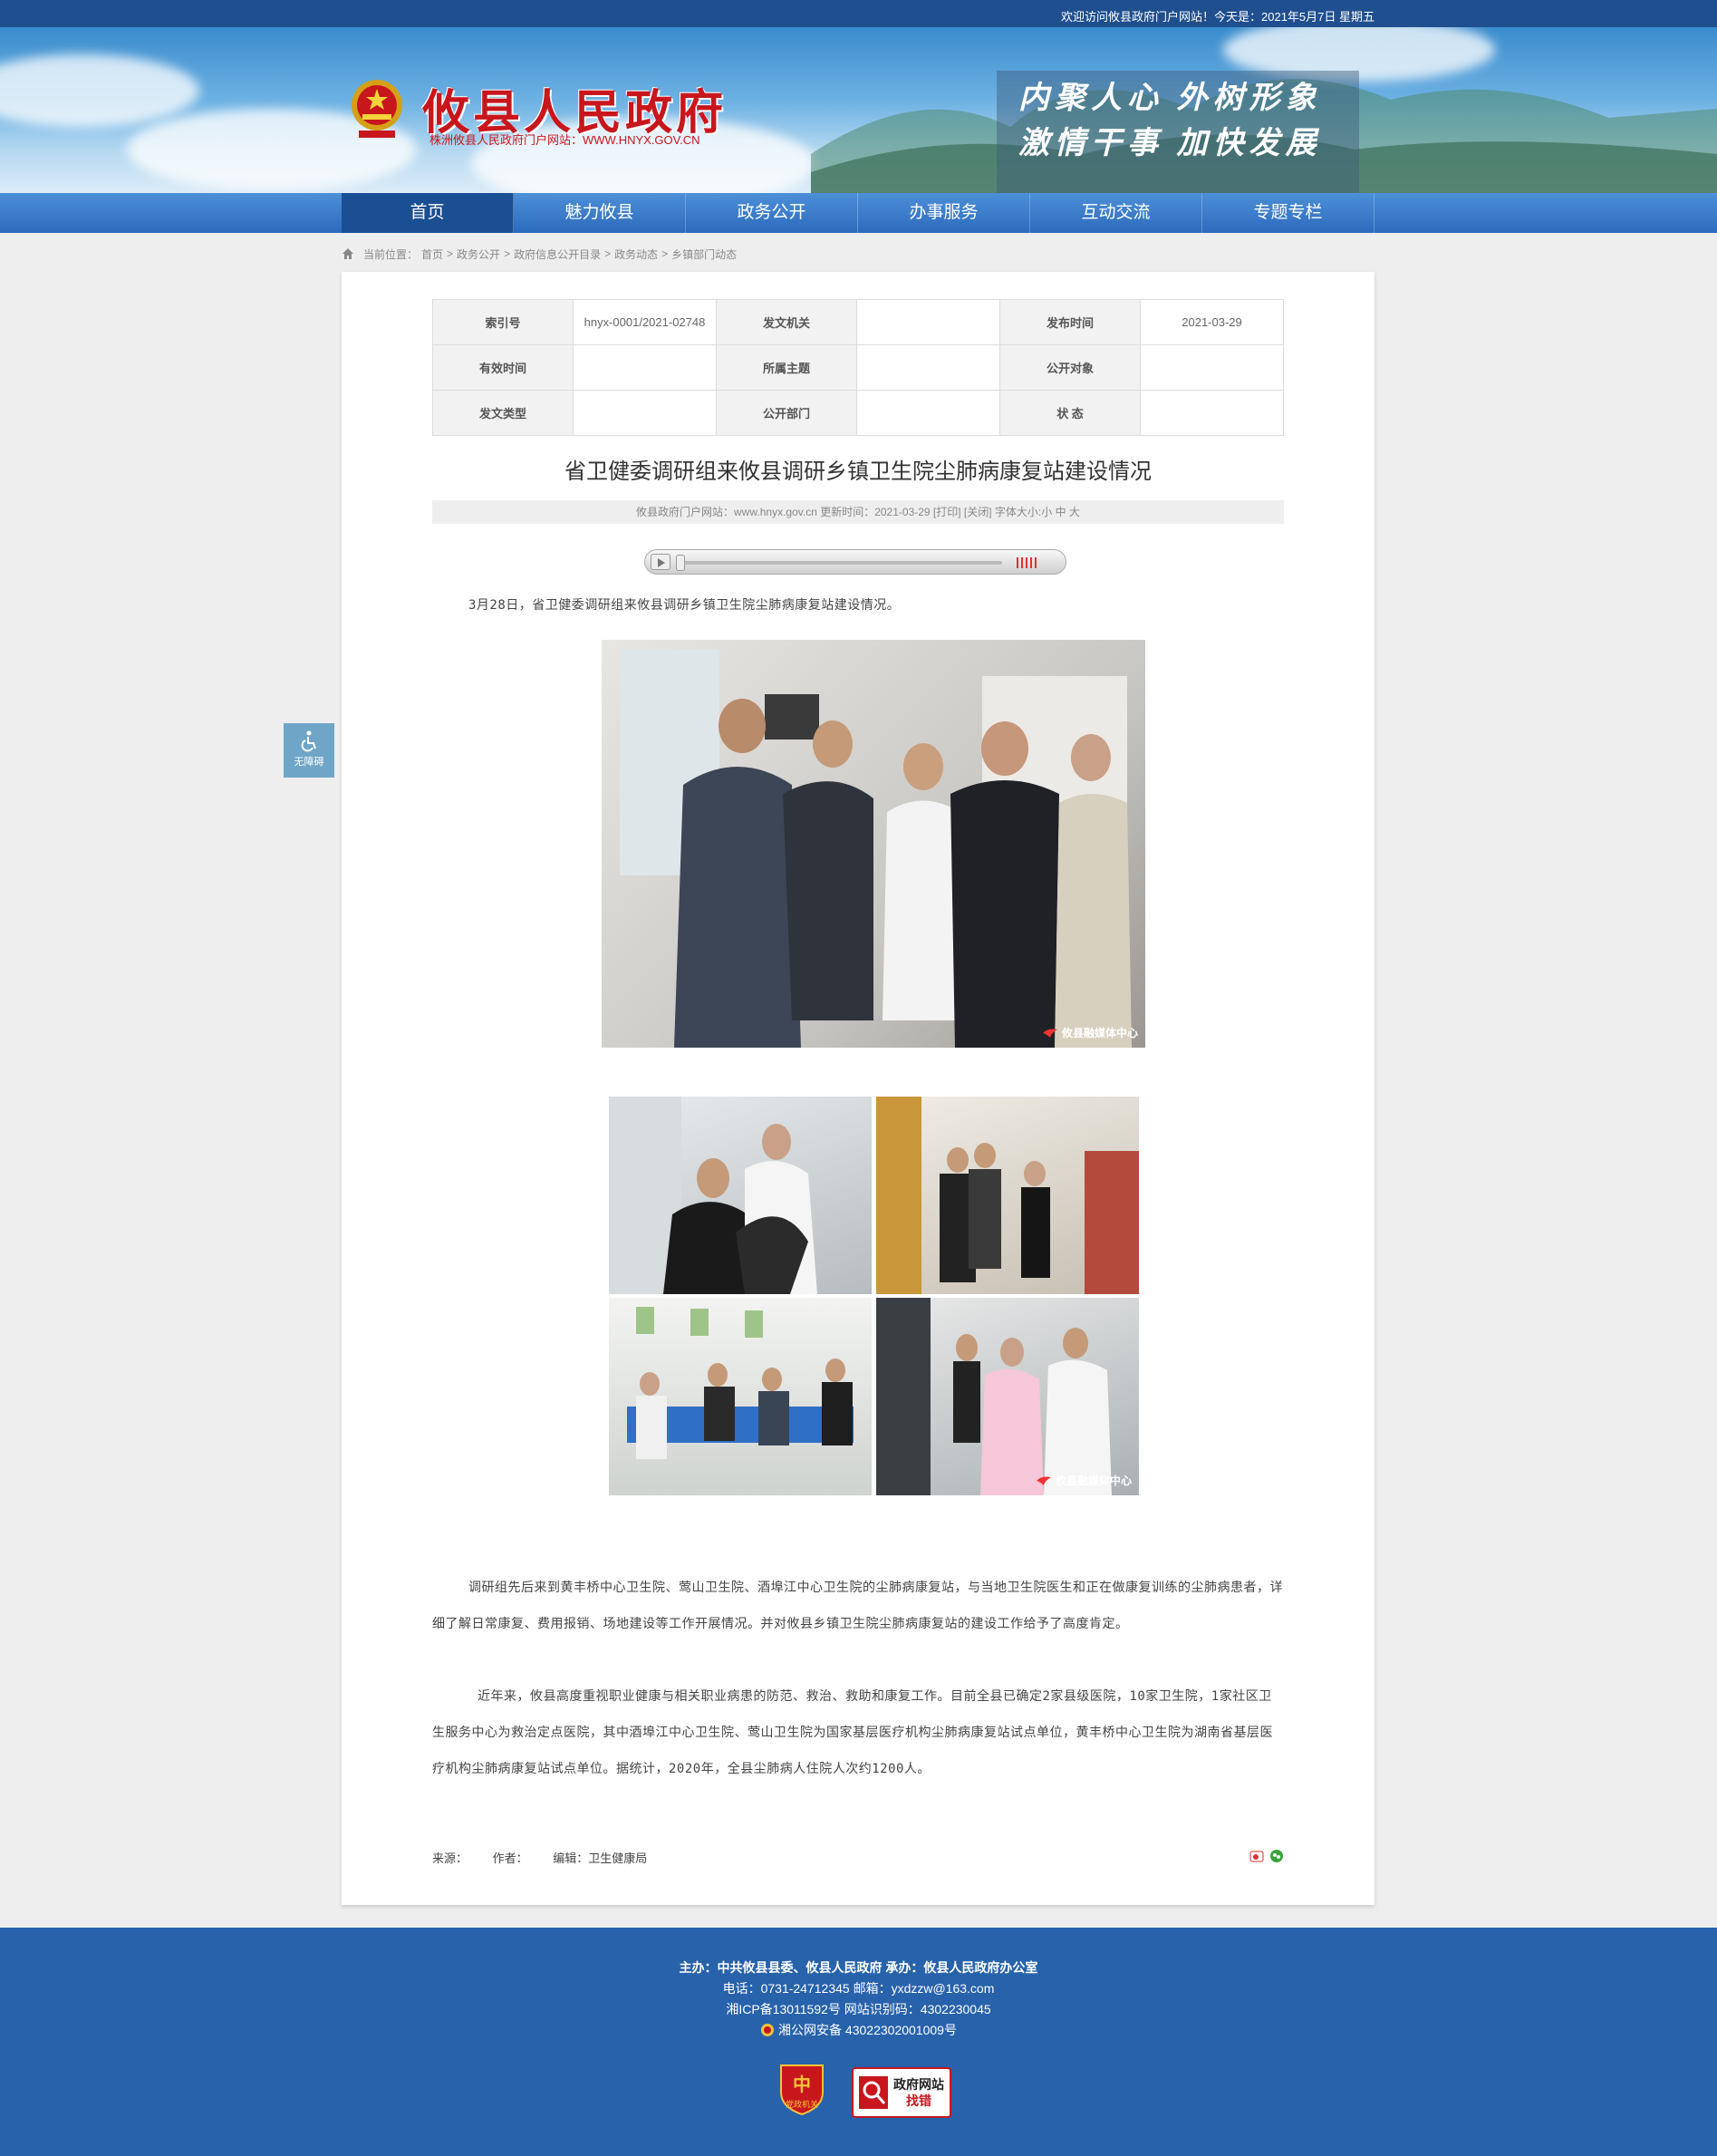  What do you see at coordinates (918, 2084) in the screenshot?
I see `badge-line-1: 政府网站` at bounding box center [918, 2084].